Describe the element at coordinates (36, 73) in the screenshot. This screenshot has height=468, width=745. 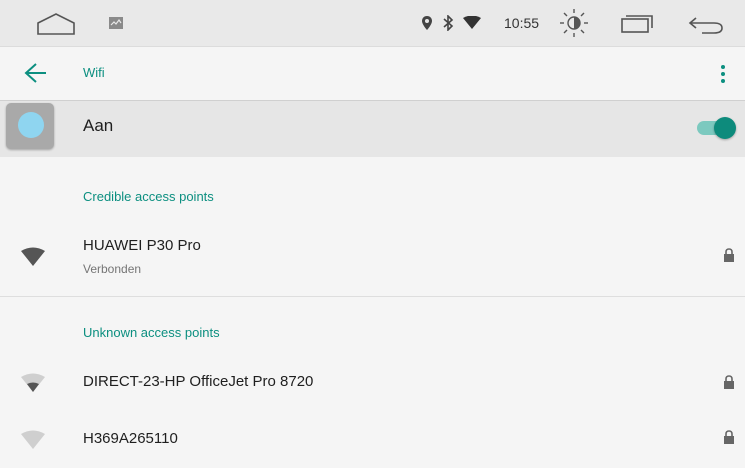
I see `arrow-back-icon` at that location.